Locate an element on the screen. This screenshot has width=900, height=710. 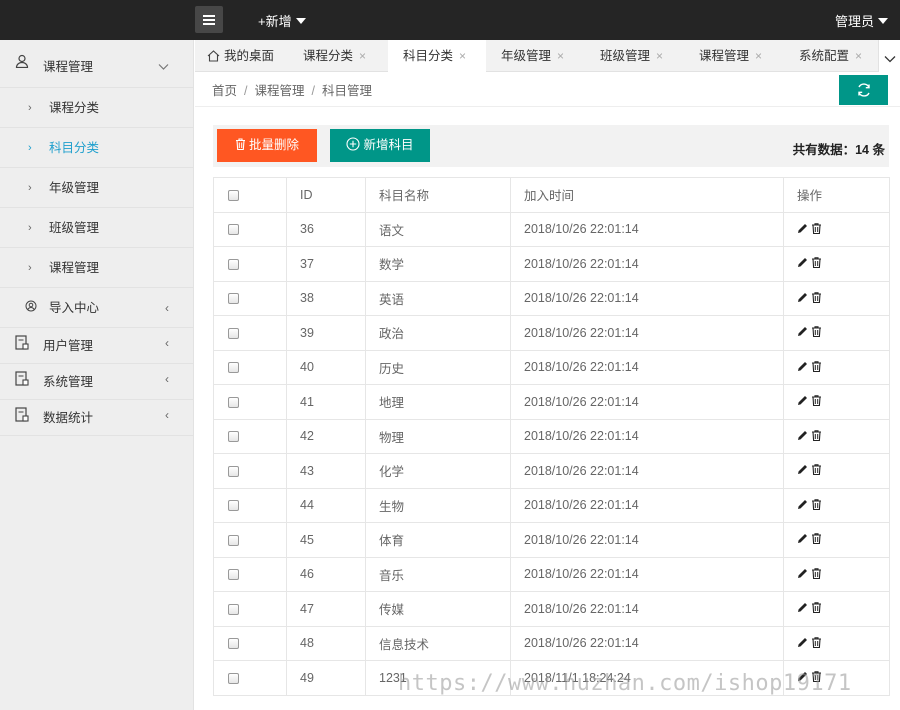
cell-time: 2018/10/26 22:01:14 is located at coordinates (647, 471).